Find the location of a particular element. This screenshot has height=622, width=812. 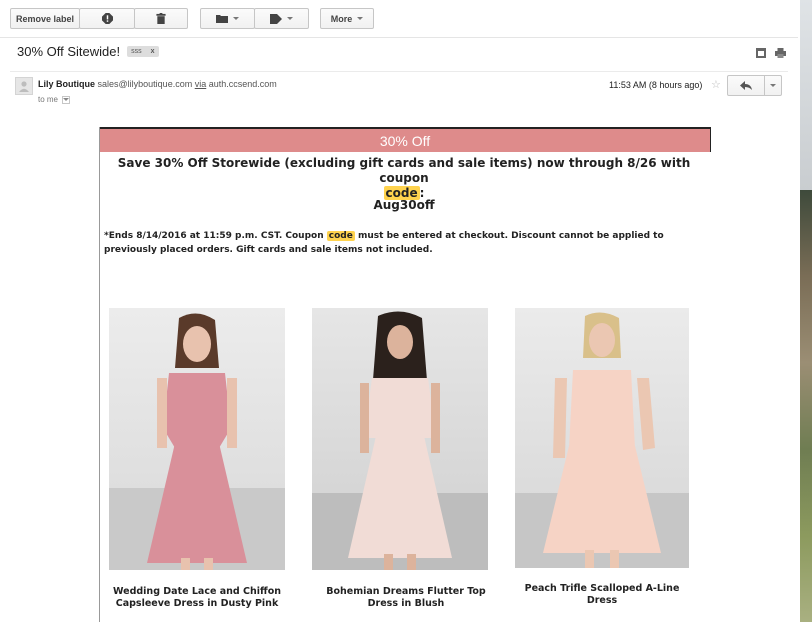

folder-icon is located at coordinates (222, 19).